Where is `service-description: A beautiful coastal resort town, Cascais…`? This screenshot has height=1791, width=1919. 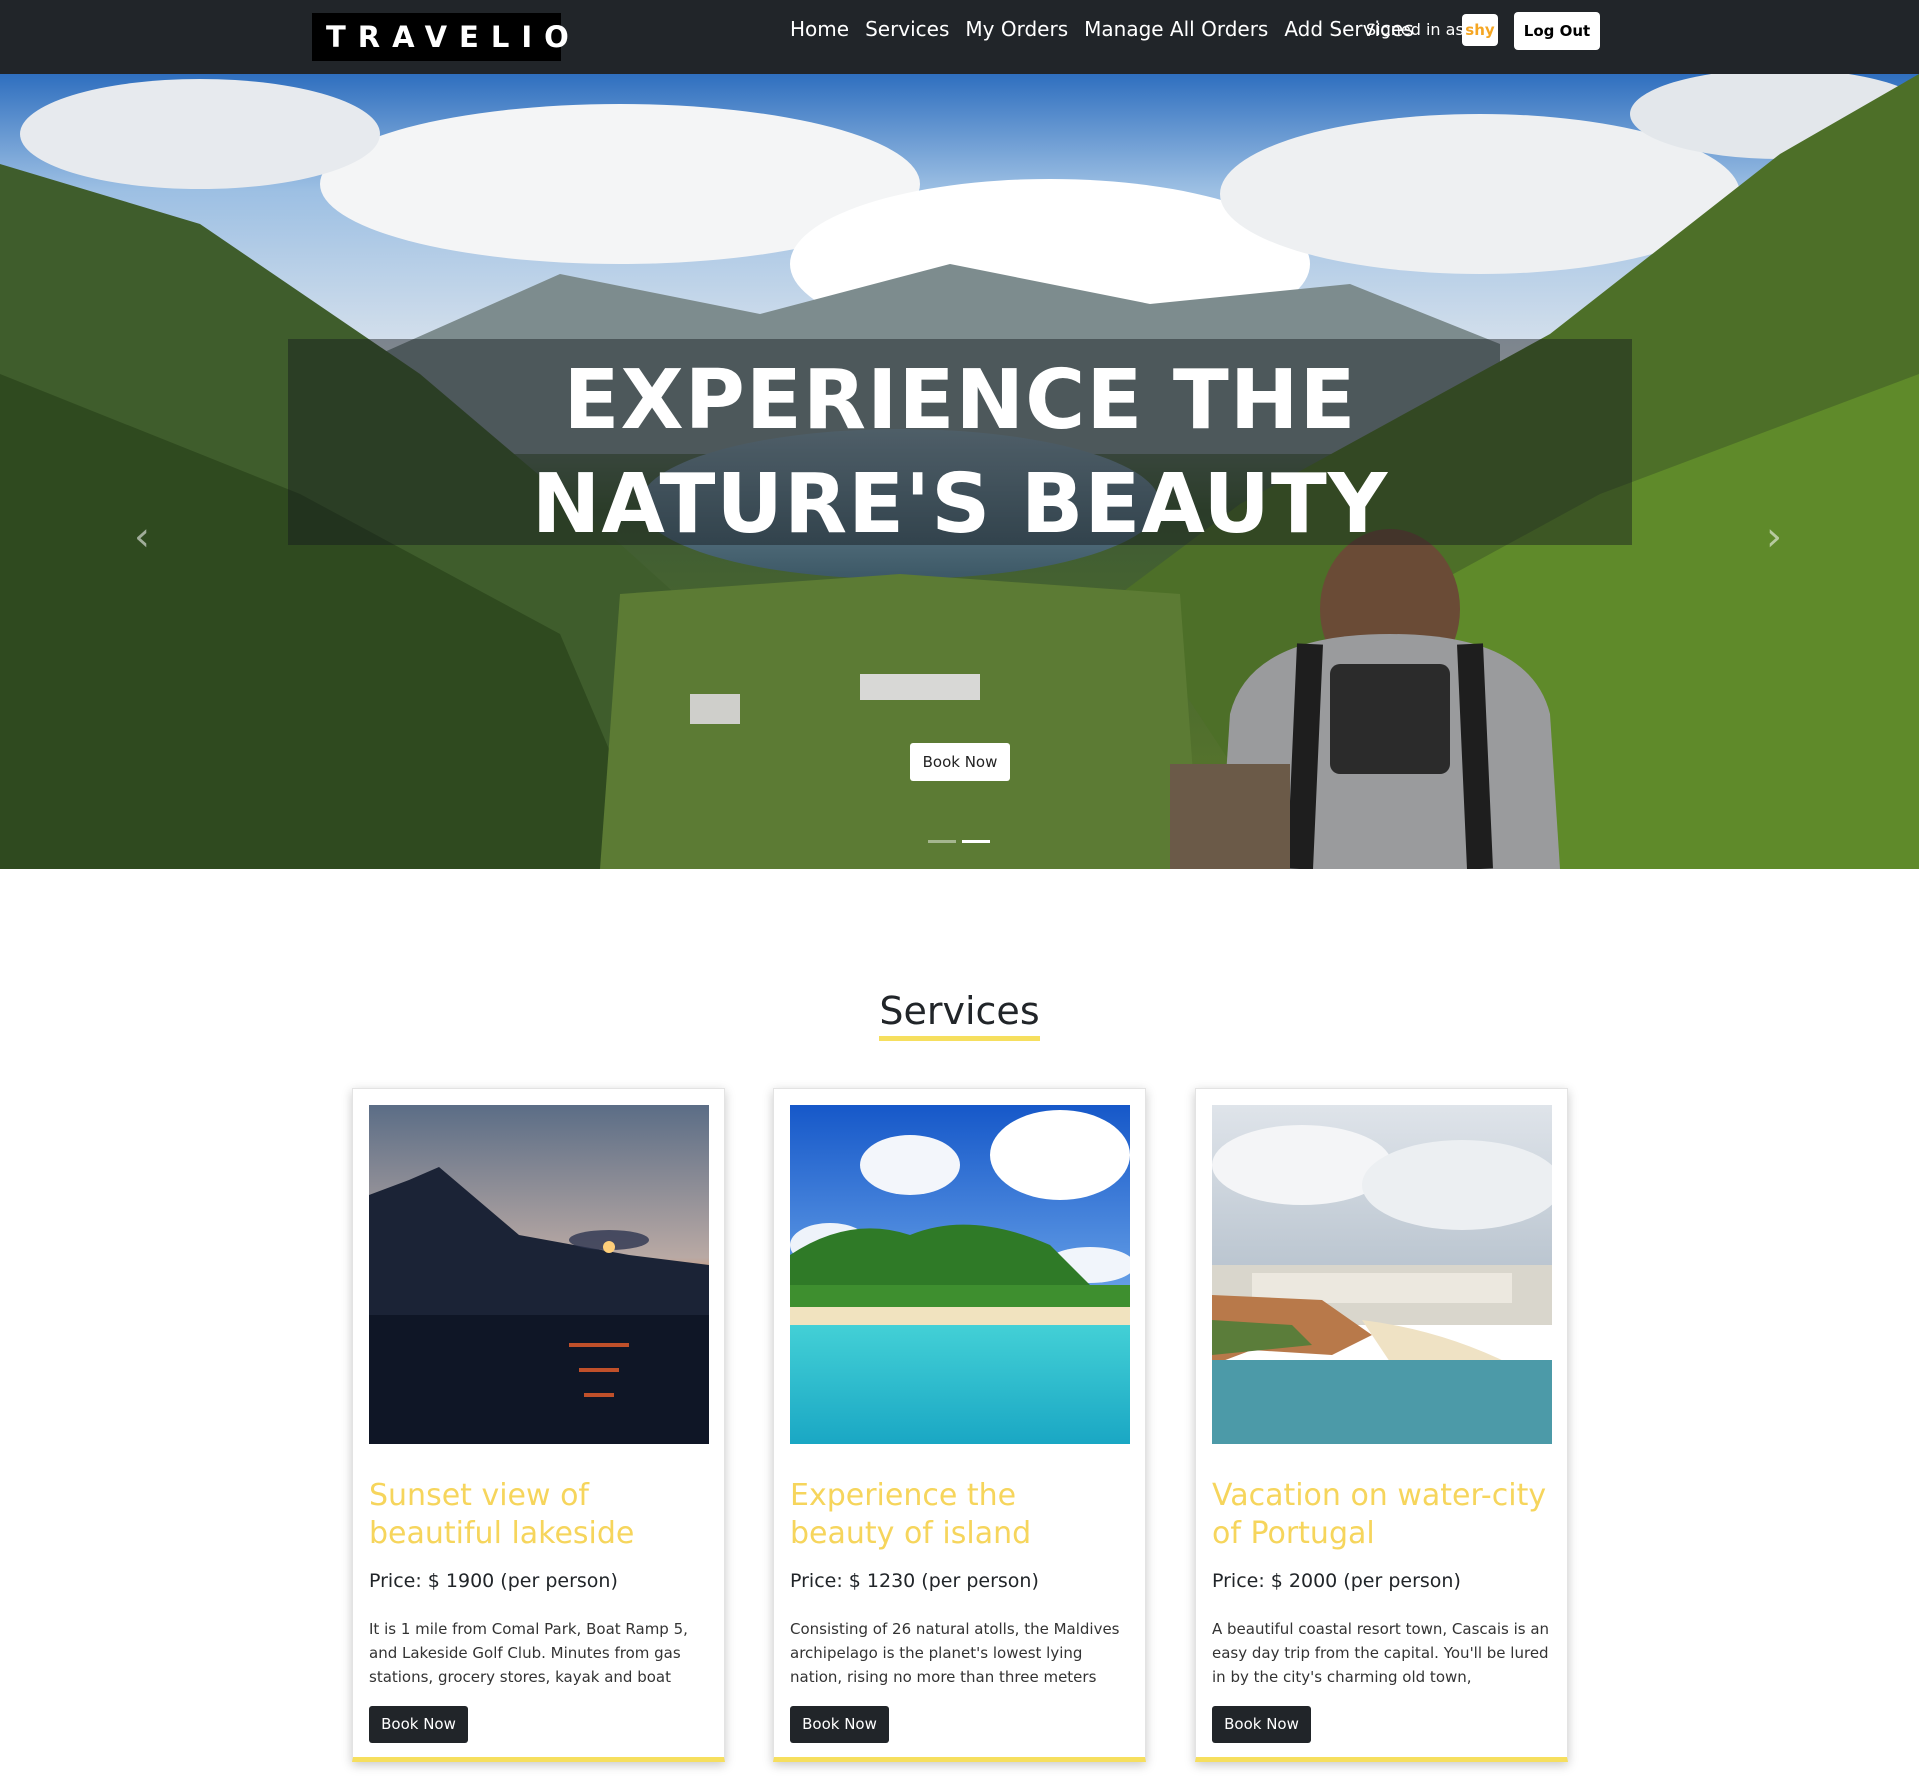 service-description: A beautiful coastal resort town, Cascais… is located at coordinates (1381, 1653).